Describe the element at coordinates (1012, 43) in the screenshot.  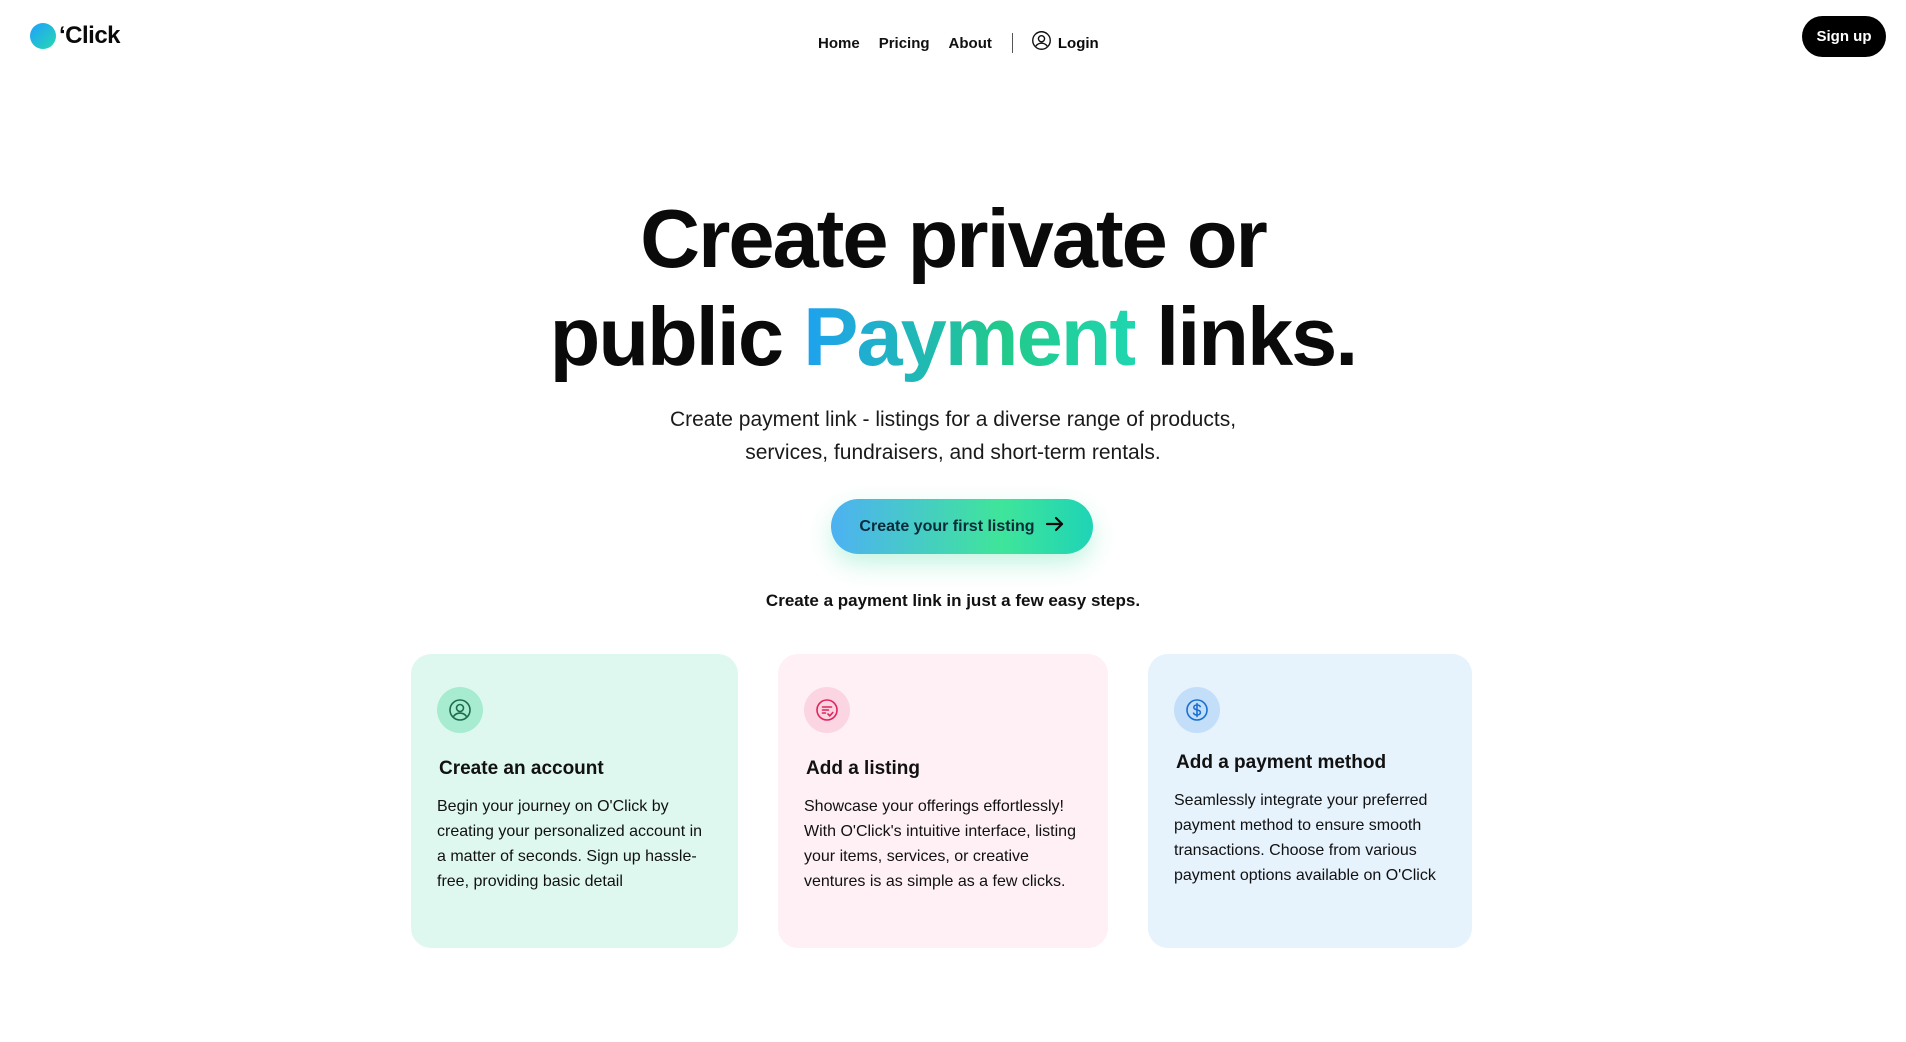
I see `nav-divider` at that location.